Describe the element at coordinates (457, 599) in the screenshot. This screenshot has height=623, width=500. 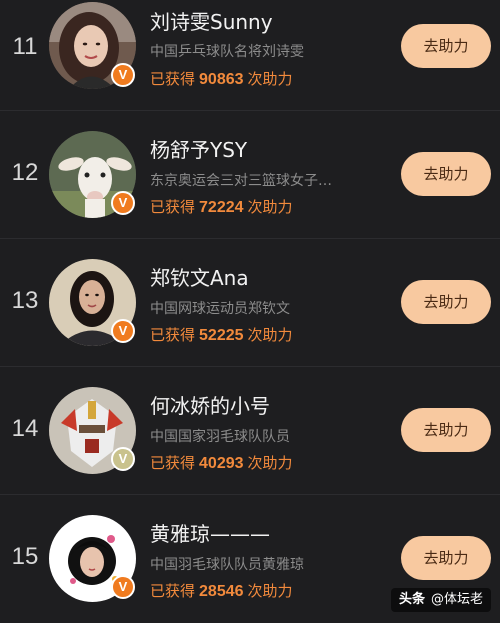
I see `watermark-text: @体坛老` at that location.